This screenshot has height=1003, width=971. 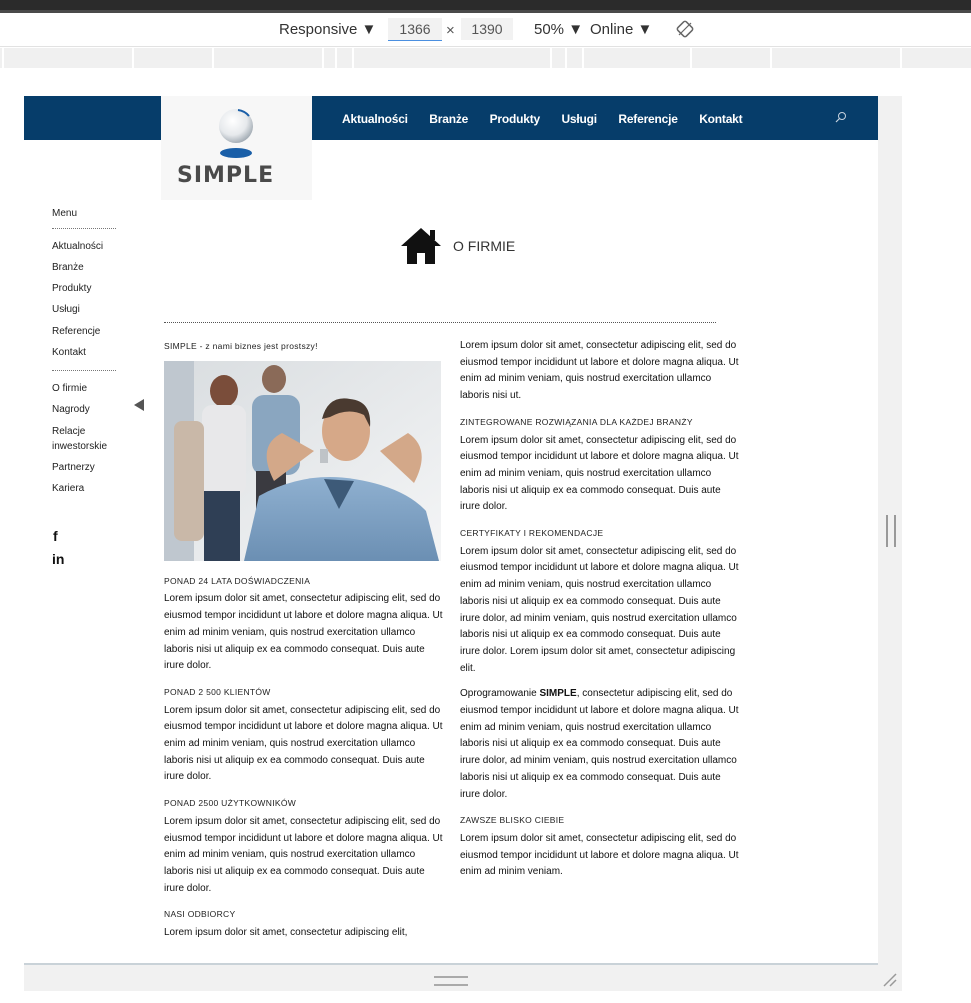 What do you see at coordinates (241, 346) in the screenshot?
I see `tagline: SIMPLE - z nami biznes jest prostszy!` at bounding box center [241, 346].